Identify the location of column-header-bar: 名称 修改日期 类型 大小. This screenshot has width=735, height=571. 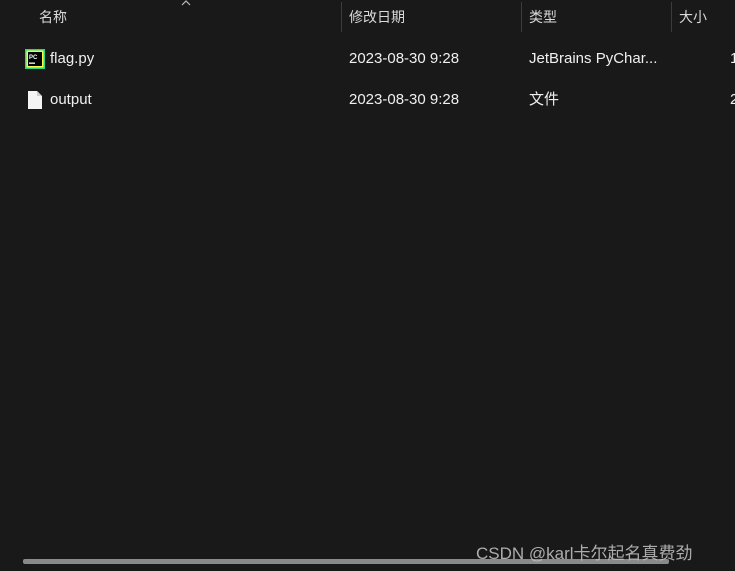
(367, 17).